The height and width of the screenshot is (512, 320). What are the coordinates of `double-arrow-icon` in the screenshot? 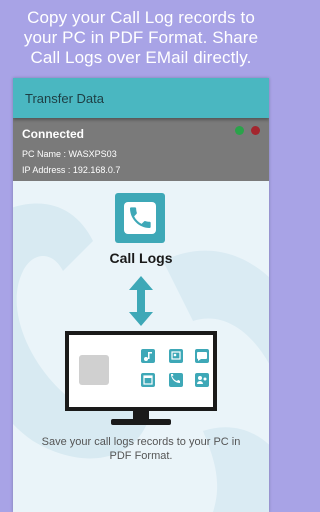 It's located at (141, 301).